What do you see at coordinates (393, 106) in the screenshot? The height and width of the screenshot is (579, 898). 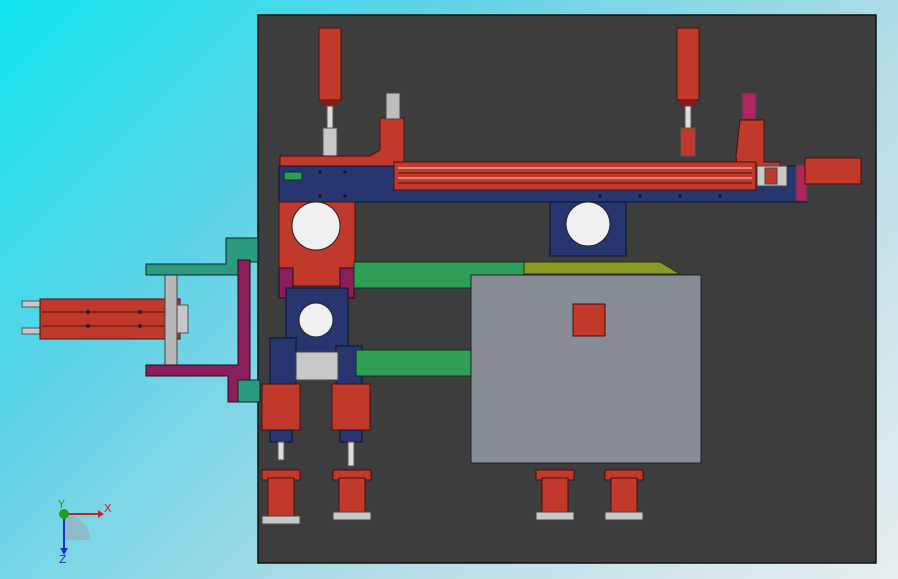 I see `upper-stop-left` at bounding box center [393, 106].